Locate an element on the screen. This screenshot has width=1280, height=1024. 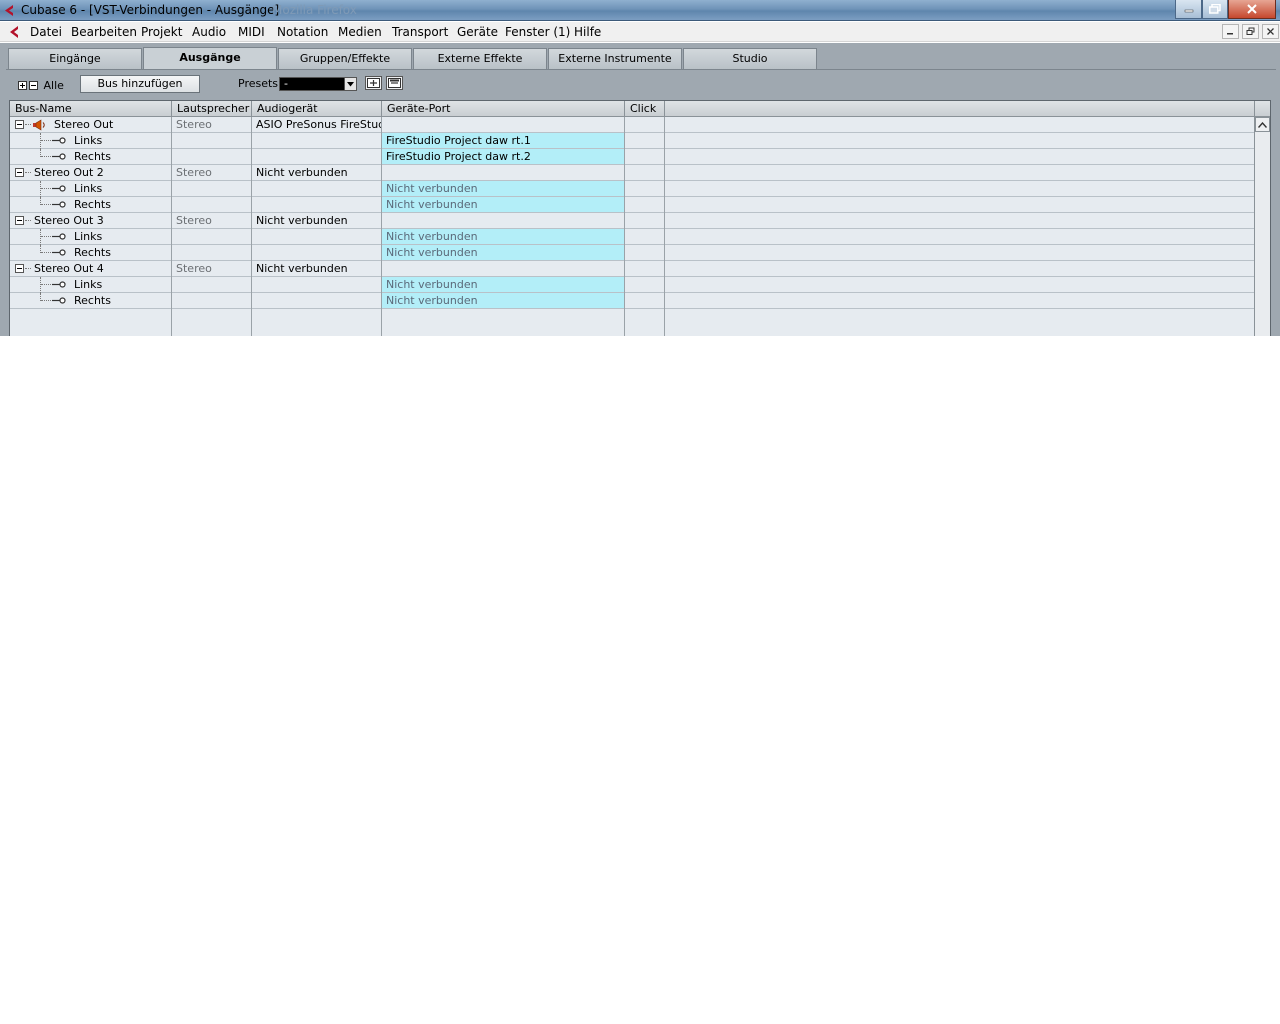
menu-transport: Transport is located at coordinates (420, 32).